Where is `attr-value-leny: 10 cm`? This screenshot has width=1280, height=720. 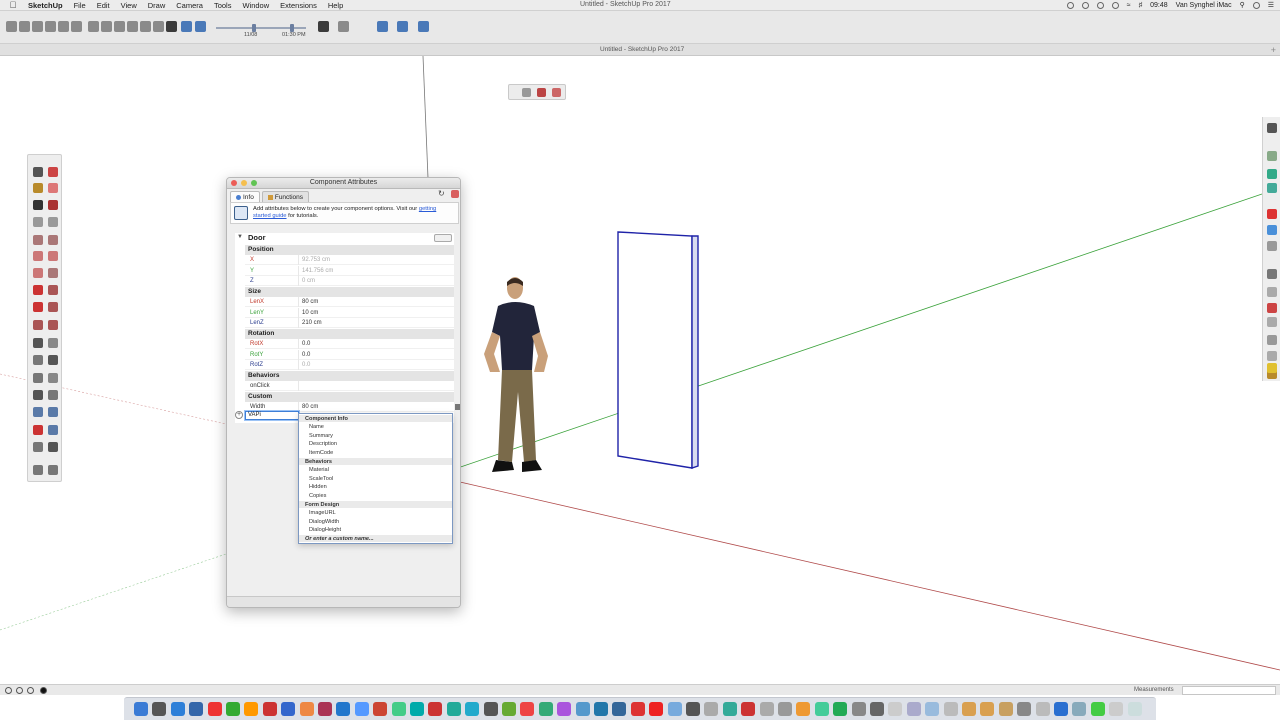 attr-value-leny: 10 cm is located at coordinates (310, 313).